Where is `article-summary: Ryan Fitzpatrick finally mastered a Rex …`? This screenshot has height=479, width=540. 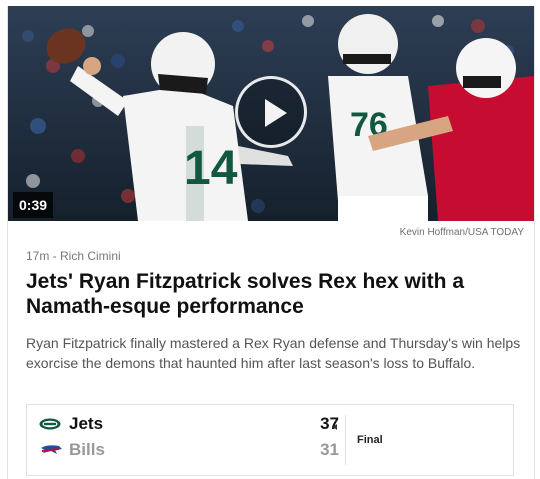
article-summary: Ryan Fitzpatrick finally mastered a Rex … is located at coordinates (273, 353).